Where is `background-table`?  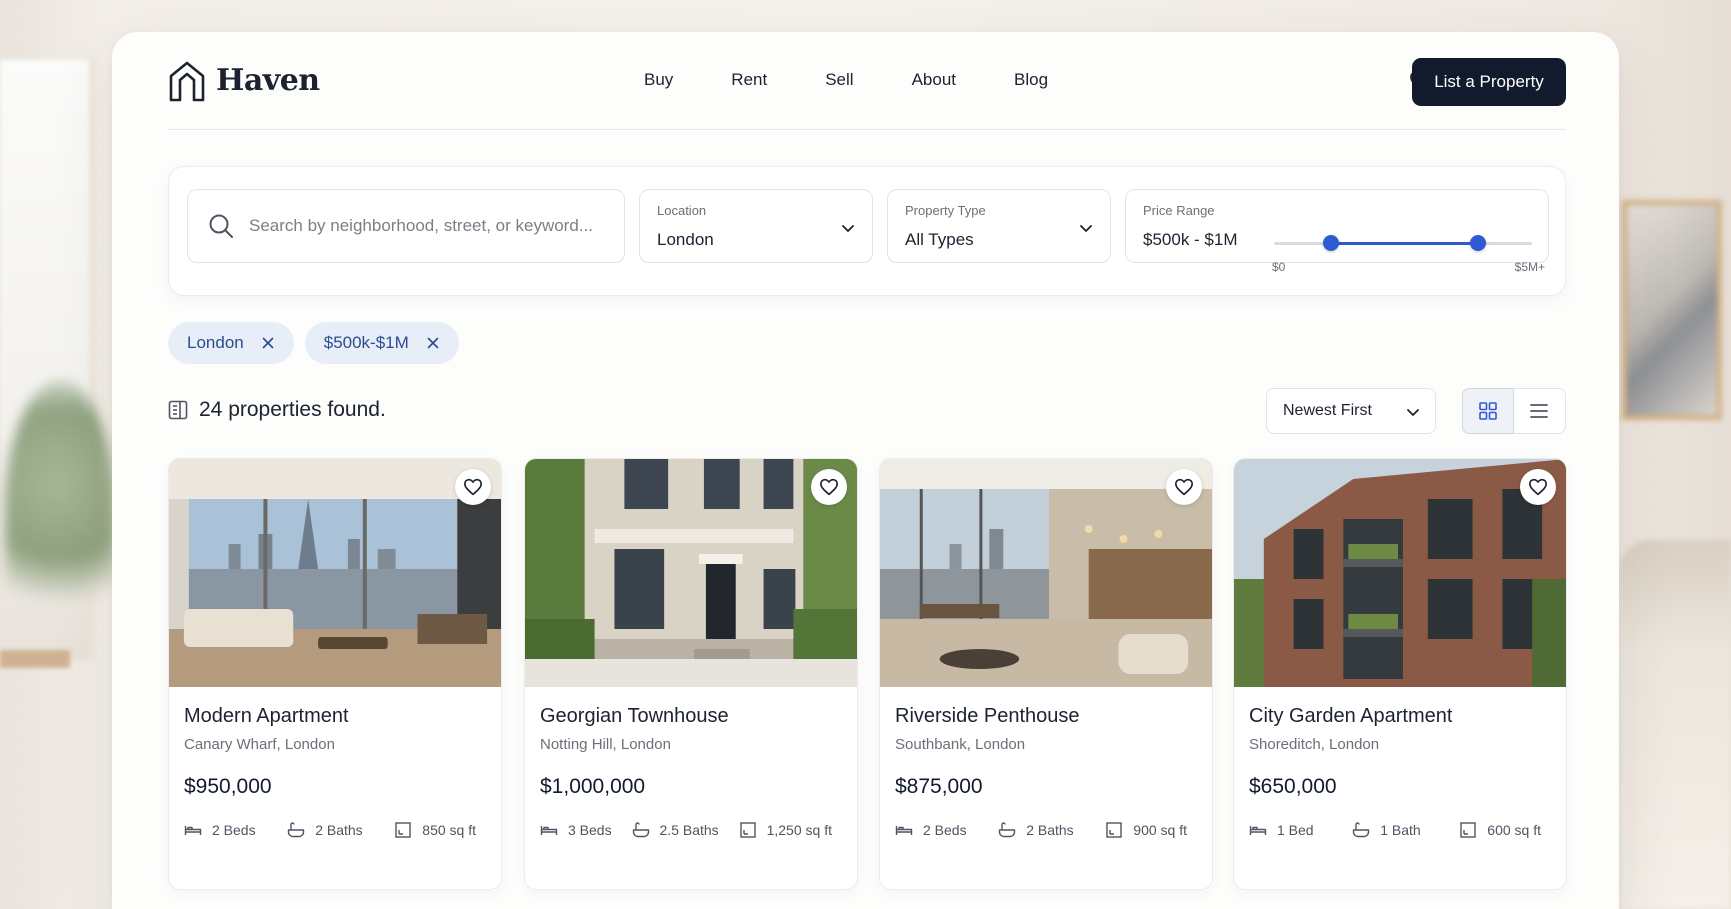 background-table is located at coordinates (35, 659).